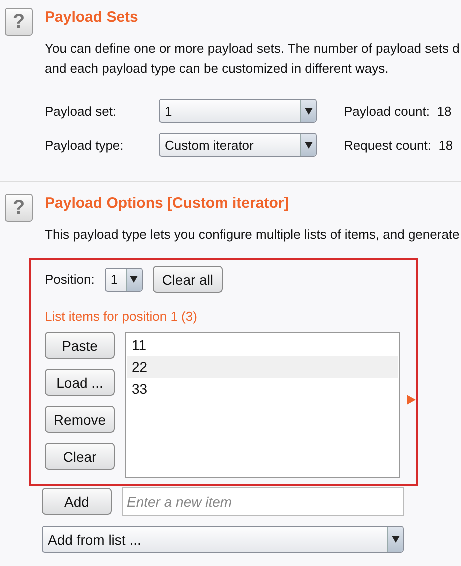 This screenshot has width=461, height=566. What do you see at coordinates (187, 279) in the screenshot?
I see `clear-all-button: Clear all` at bounding box center [187, 279].